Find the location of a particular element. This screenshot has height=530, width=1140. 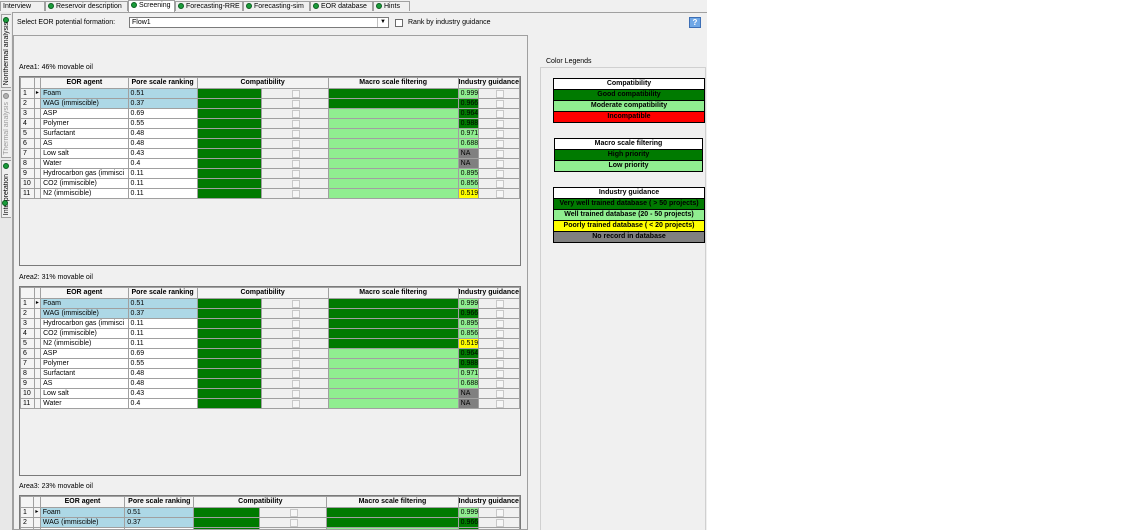

eor-agent-cell: CO2 (immiscible) is located at coordinates (84, 183).